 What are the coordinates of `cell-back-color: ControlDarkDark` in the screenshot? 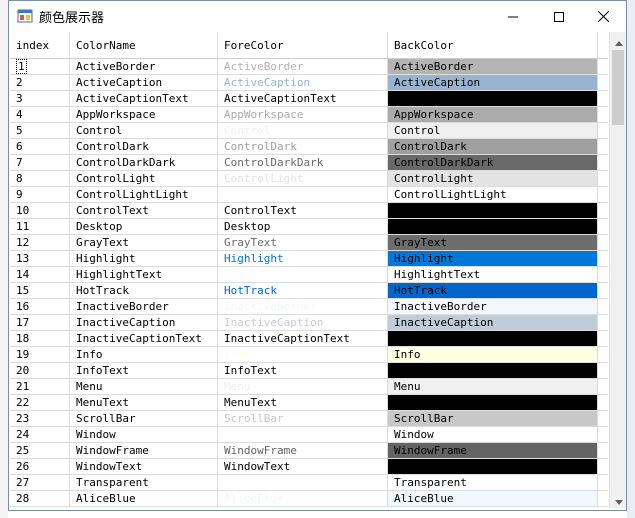 It's located at (493, 162).